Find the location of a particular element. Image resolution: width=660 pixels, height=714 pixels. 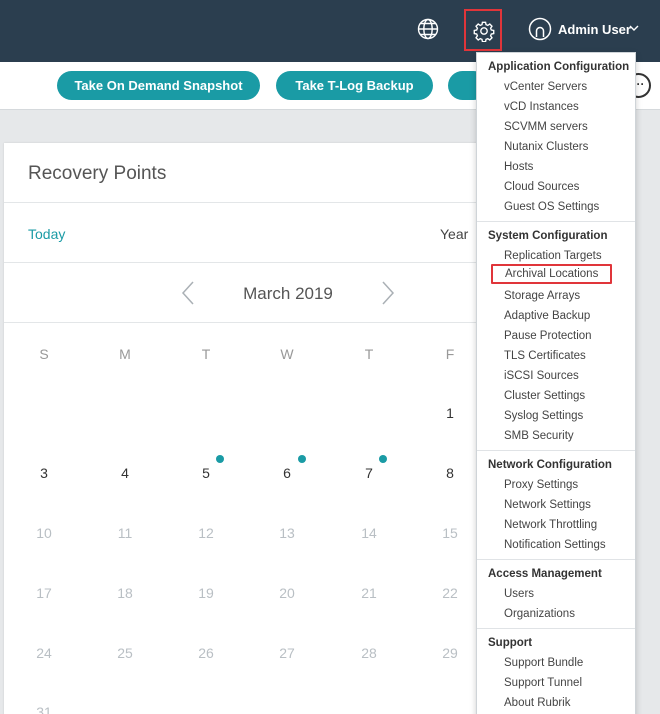

menu-section-header: Support is located at coordinates (510, 643).